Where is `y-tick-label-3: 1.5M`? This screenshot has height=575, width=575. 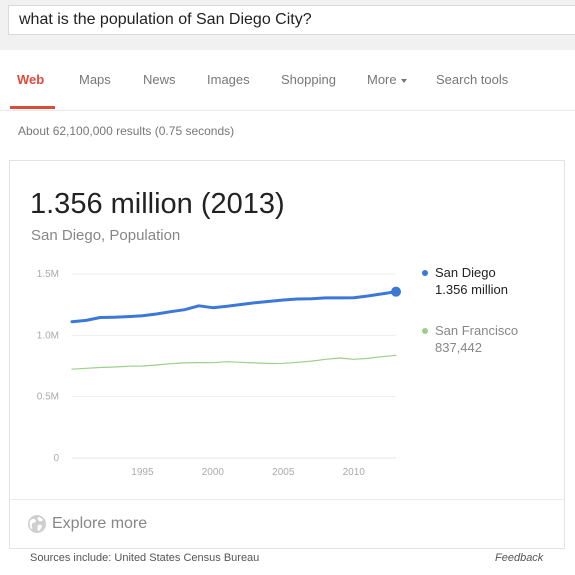
y-tick-label-3: 1.5M is located at coordinates (48, 274).